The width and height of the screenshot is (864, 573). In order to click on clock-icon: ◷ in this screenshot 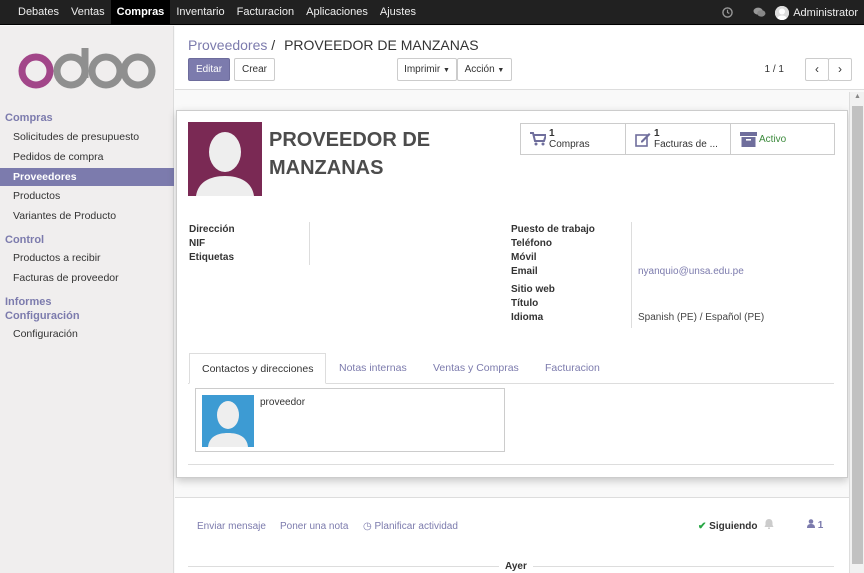, I will do `click(367, 526)`.